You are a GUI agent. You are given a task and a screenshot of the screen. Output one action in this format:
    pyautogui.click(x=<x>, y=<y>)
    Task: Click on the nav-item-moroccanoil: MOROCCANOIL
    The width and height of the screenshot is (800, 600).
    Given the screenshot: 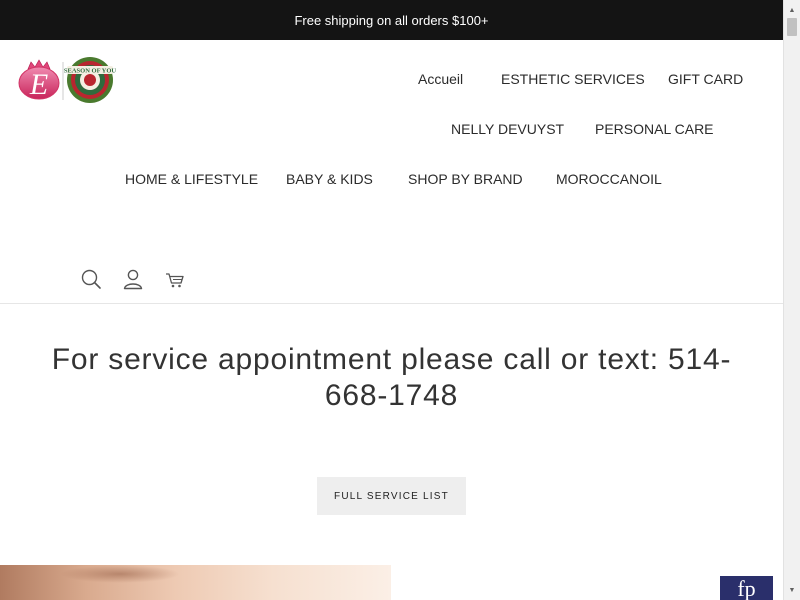 What is the action you would take?
    pyautogui.click(x=609, y=179)
    